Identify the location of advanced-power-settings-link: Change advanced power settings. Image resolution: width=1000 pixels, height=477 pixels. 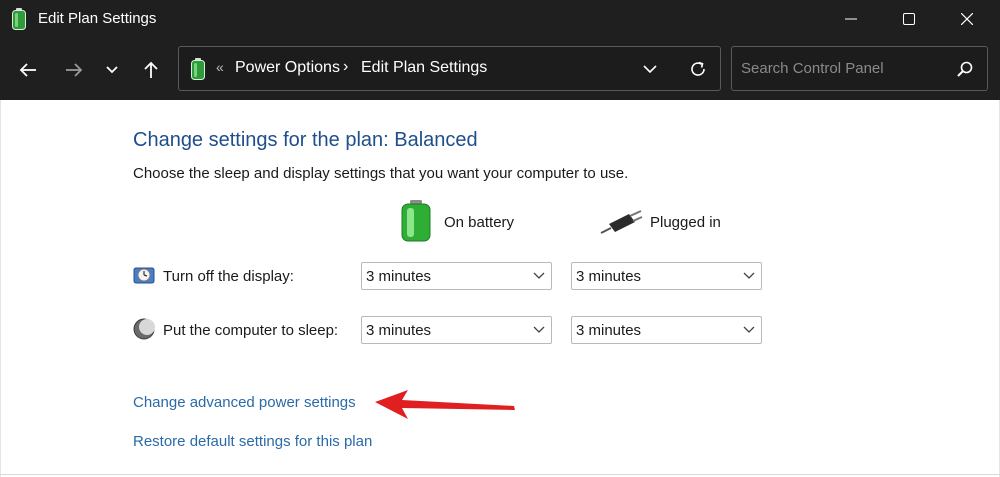
(244, 402).